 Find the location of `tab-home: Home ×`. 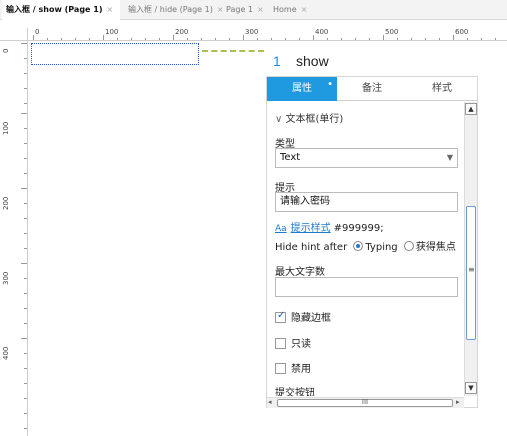

tab-home: Home × is located at coordinates (293, 10).